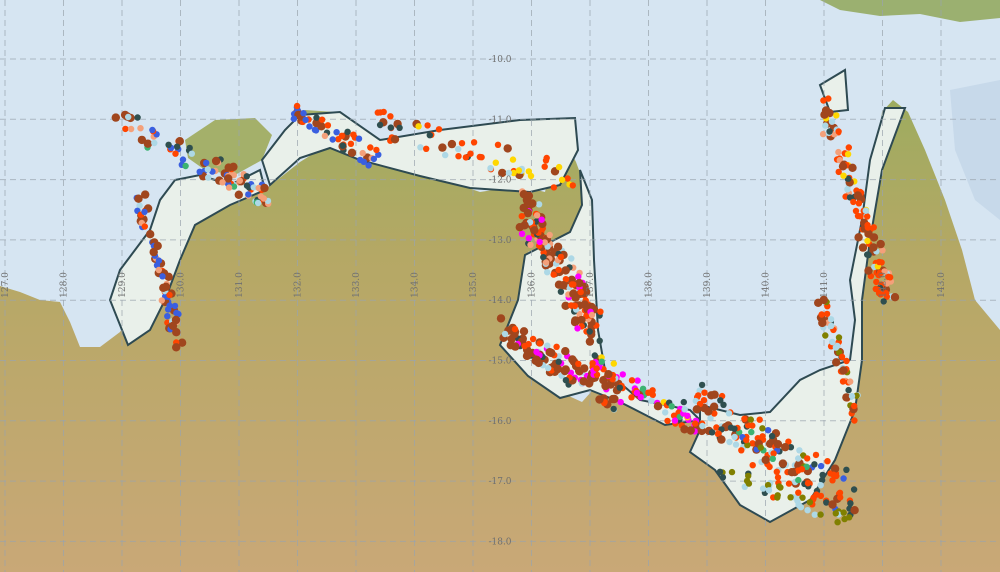 Image resolution: width=1000 pixels, height=572 pixels. Describe the element at coordinates (65, 285) in the screenshot. I see `longitude-label: 128.0` at that location.